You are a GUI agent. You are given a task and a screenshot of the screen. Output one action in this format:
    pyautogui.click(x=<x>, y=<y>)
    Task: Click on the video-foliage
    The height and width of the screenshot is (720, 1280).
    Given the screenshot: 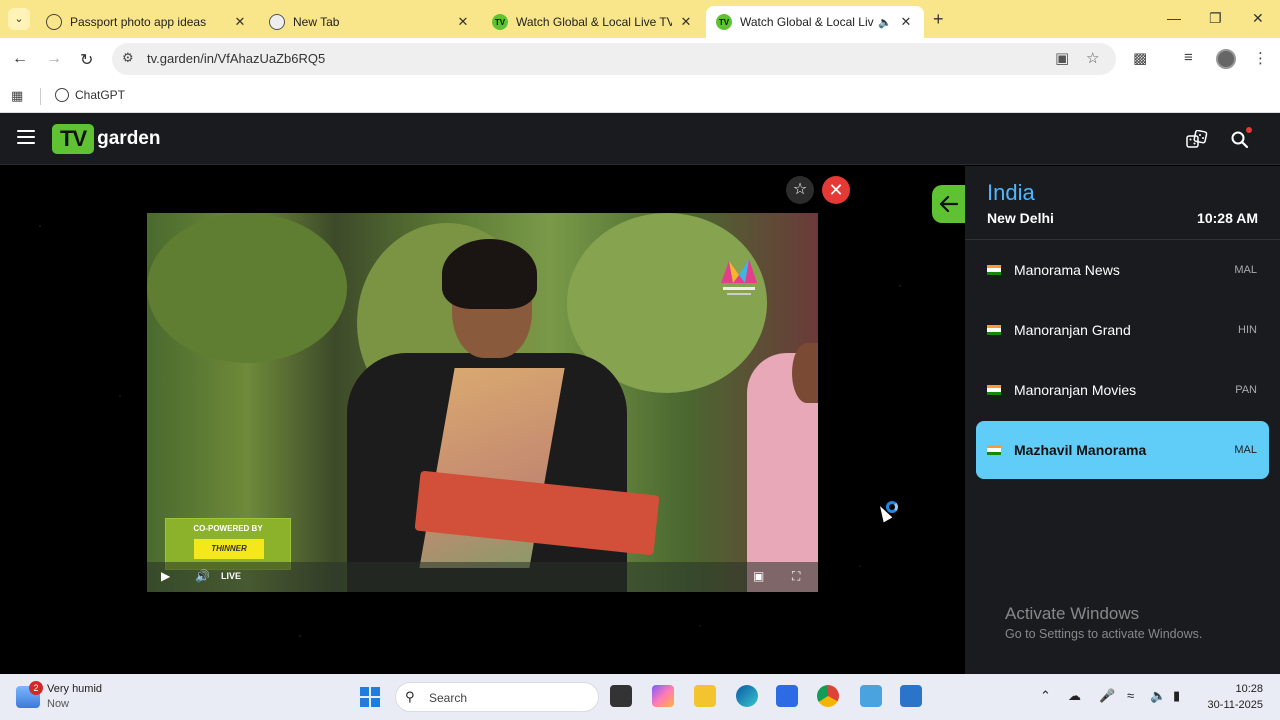 What is the action you would take?
    pyautogui.click(x=247, y=288)
    